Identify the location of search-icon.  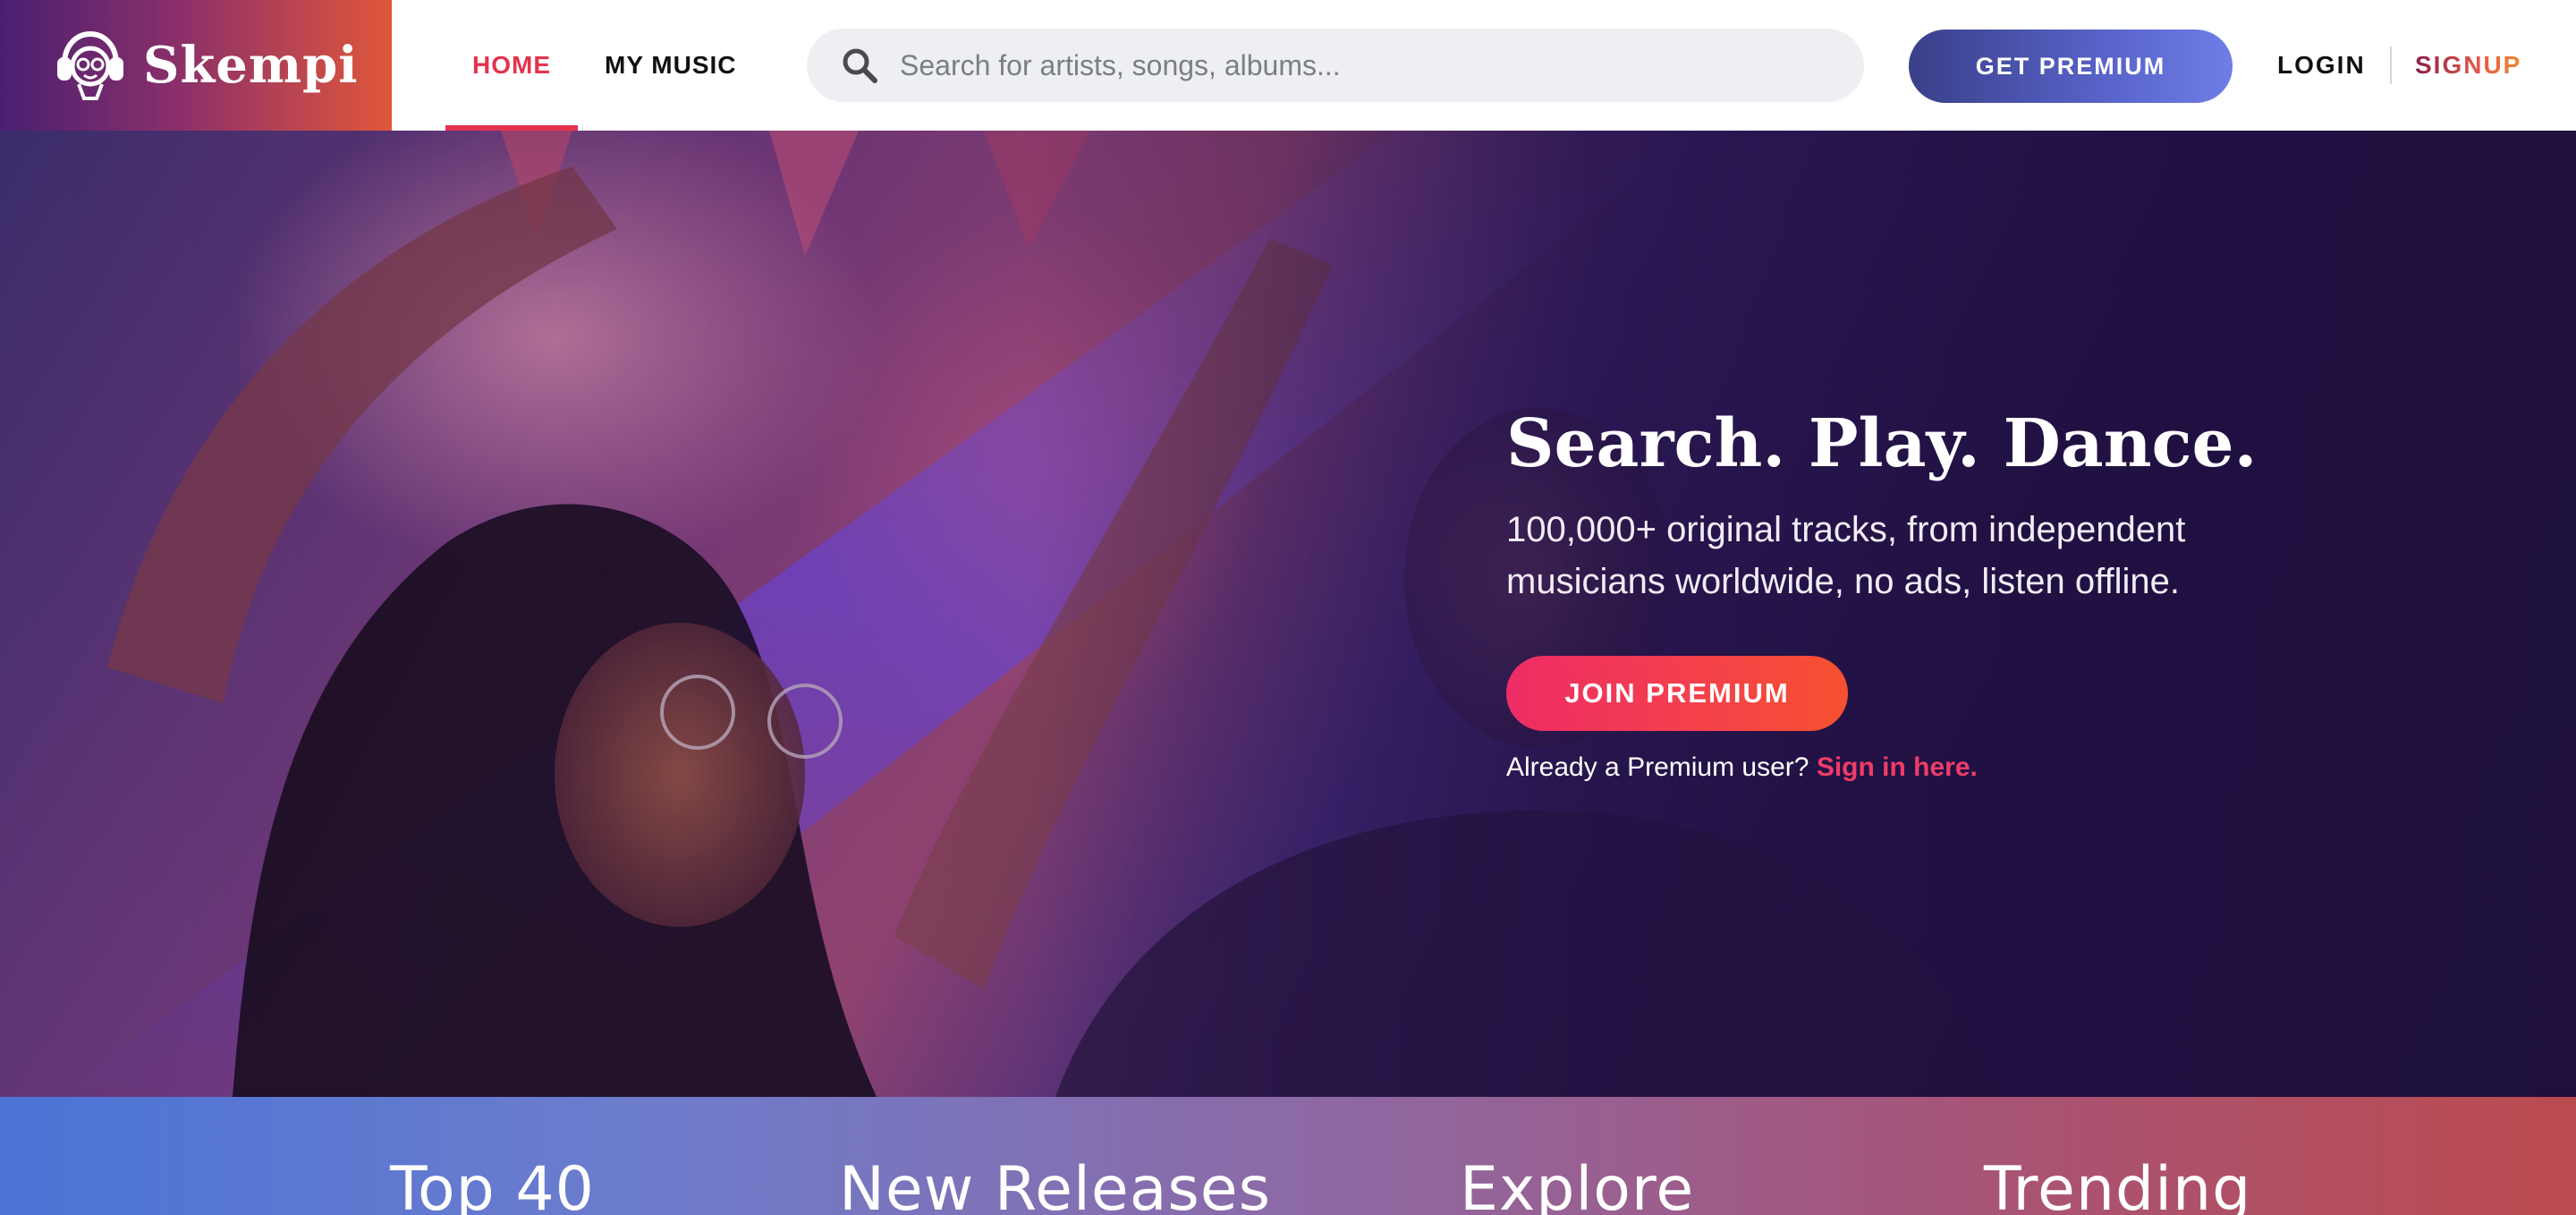
(859, 66).